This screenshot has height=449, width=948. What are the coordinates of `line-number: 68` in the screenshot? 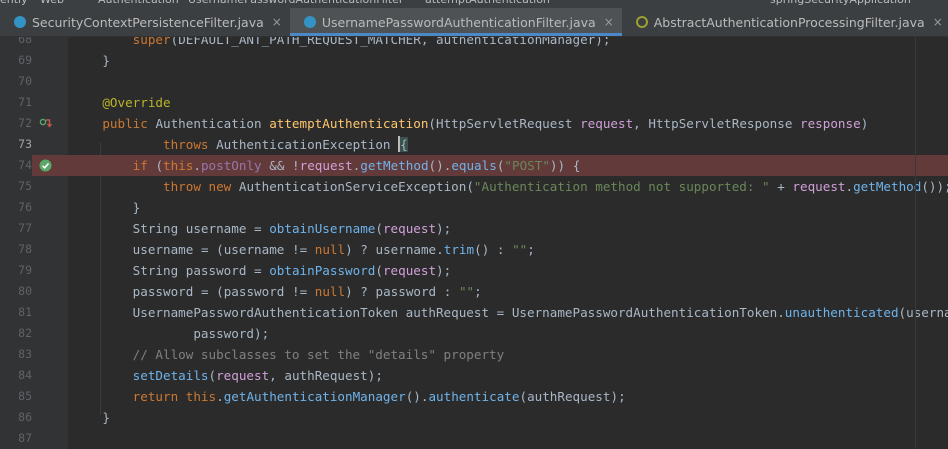 It's located at (16, 43).